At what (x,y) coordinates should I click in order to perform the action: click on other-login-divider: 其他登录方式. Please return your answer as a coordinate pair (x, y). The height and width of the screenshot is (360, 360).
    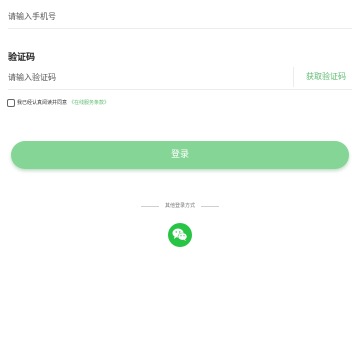
    Looking at the image, I should click on (180, 206).